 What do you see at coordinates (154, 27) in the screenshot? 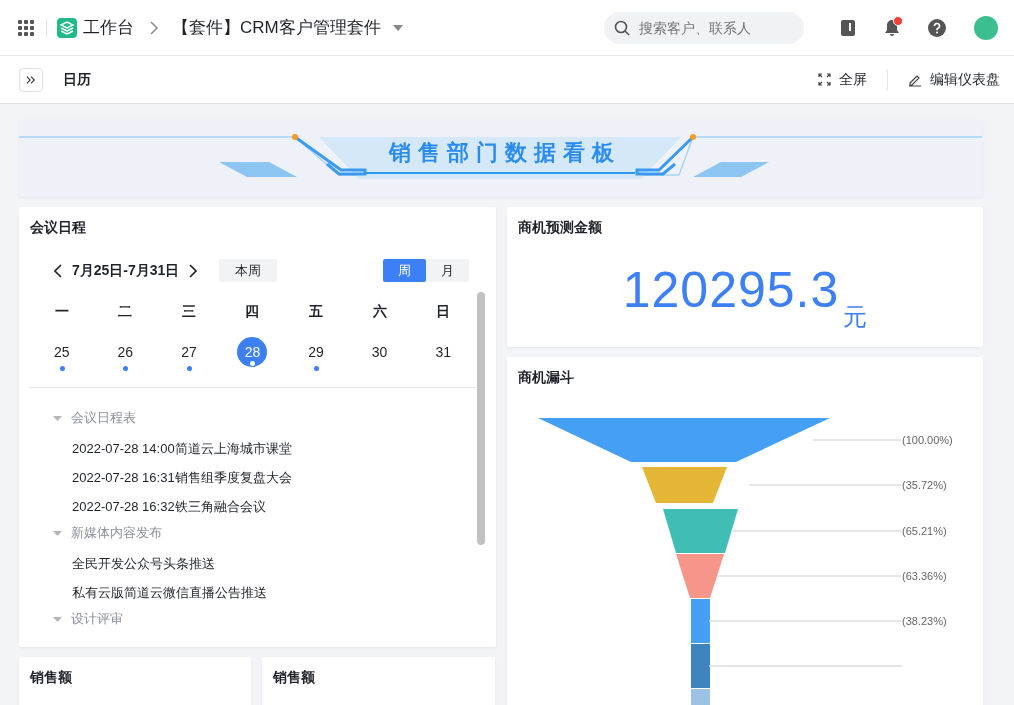
I see `chevron-right-icon` at bounding box center [154, 27].